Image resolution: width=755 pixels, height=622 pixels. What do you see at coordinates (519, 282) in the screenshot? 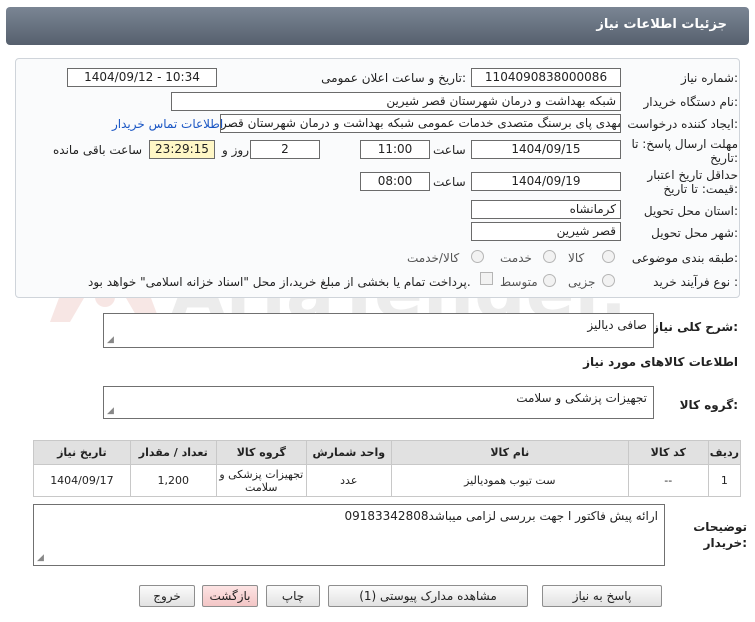
I see `purchase-option-medium: متوسط` at bounding box center [519, 282].